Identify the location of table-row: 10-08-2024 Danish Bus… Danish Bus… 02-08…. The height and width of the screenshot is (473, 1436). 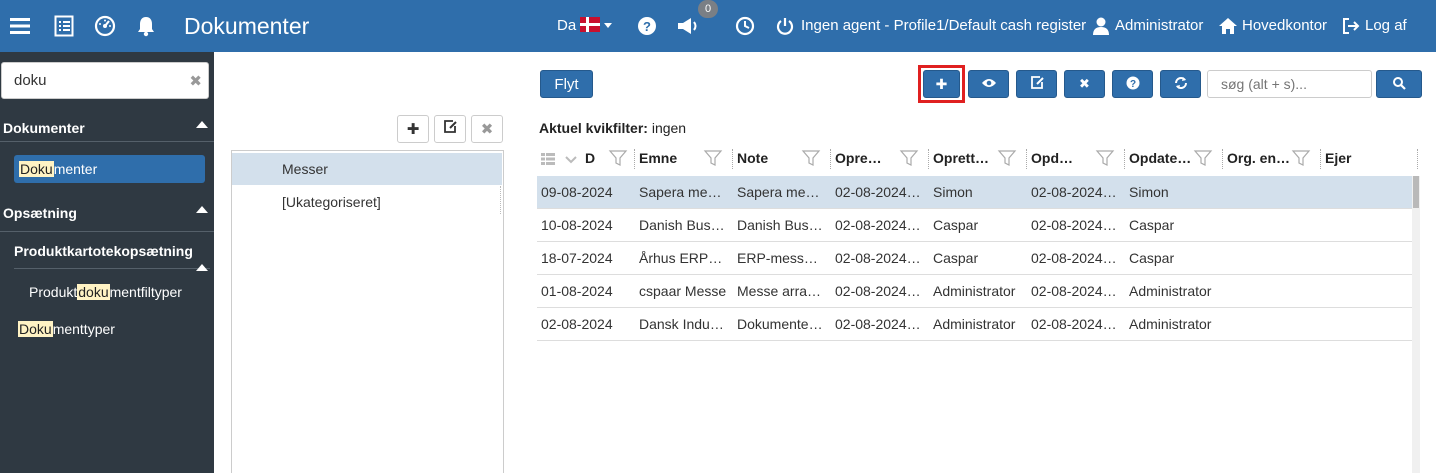
(975, 225).